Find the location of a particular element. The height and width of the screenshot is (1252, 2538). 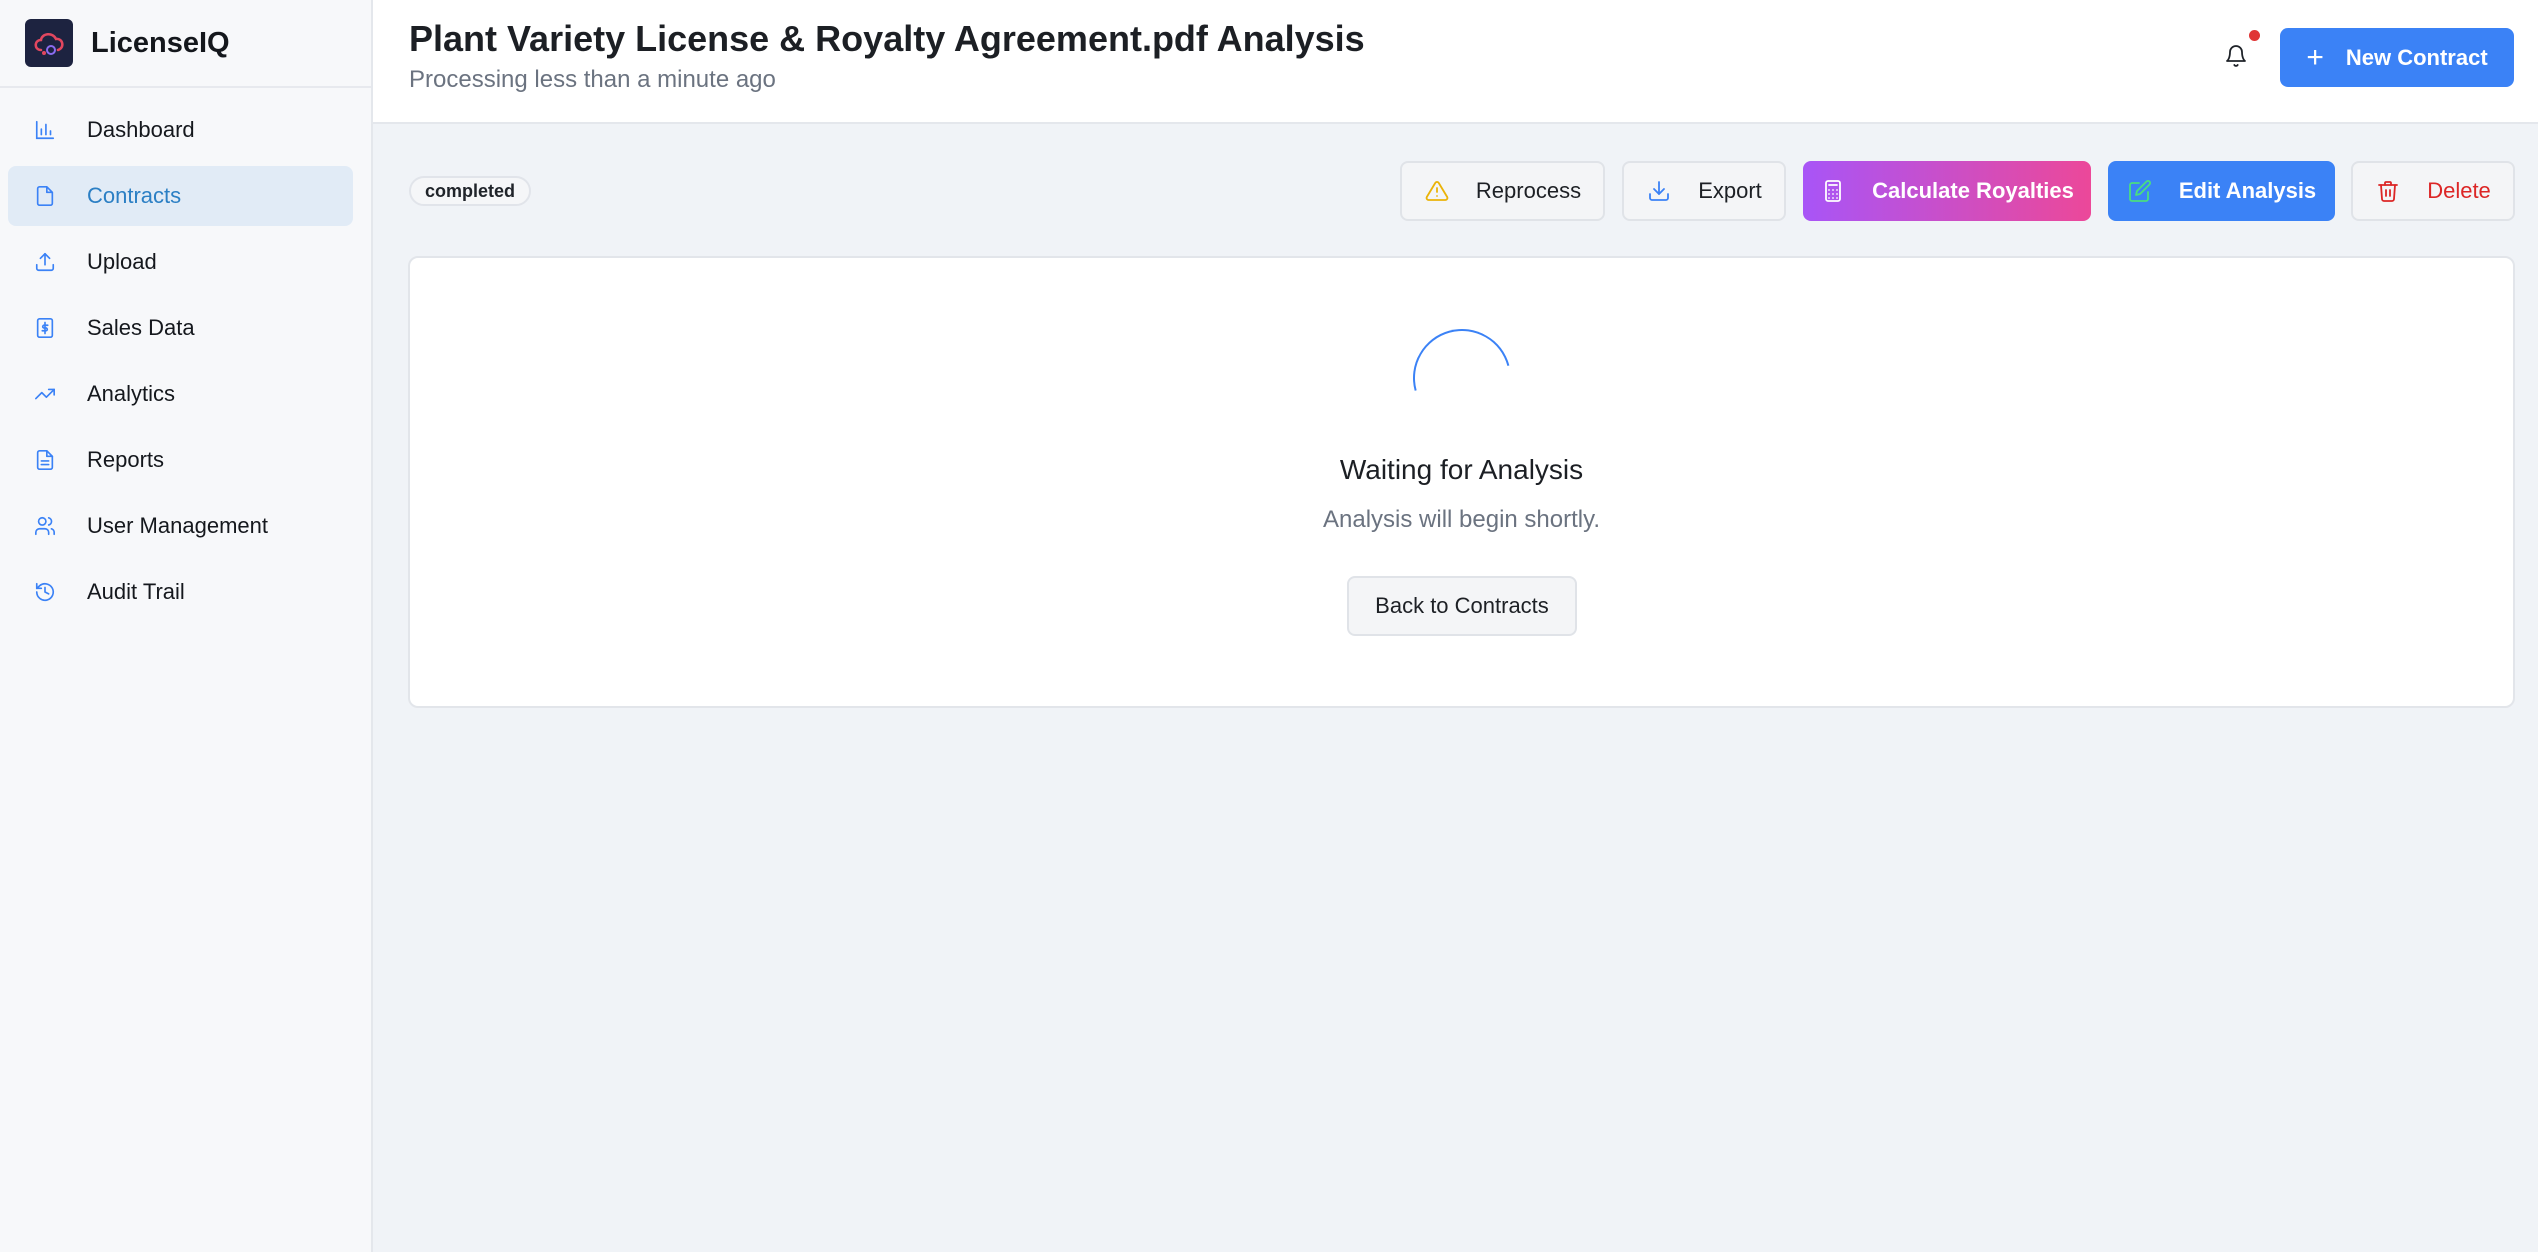

trending-up-icon is located at coordinates (45, 394).